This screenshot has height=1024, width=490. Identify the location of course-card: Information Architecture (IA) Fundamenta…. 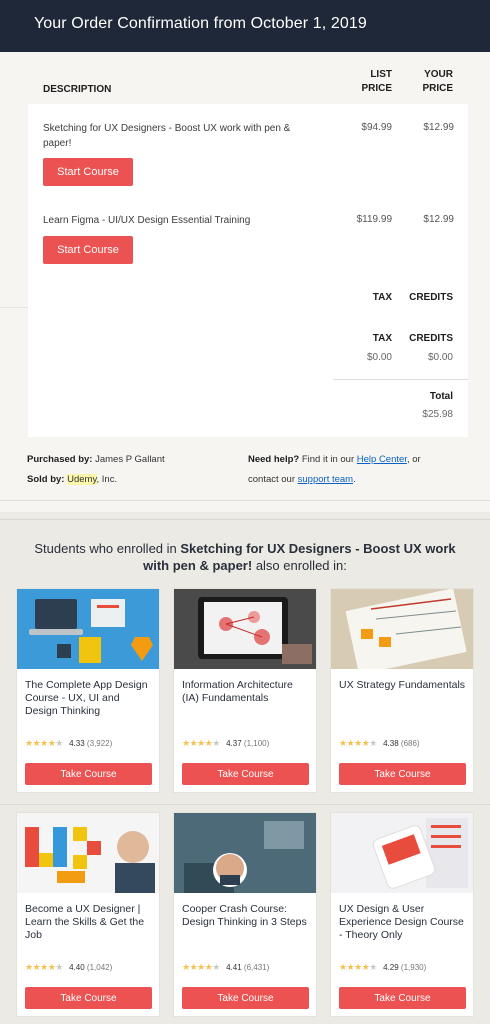
(245, 690).